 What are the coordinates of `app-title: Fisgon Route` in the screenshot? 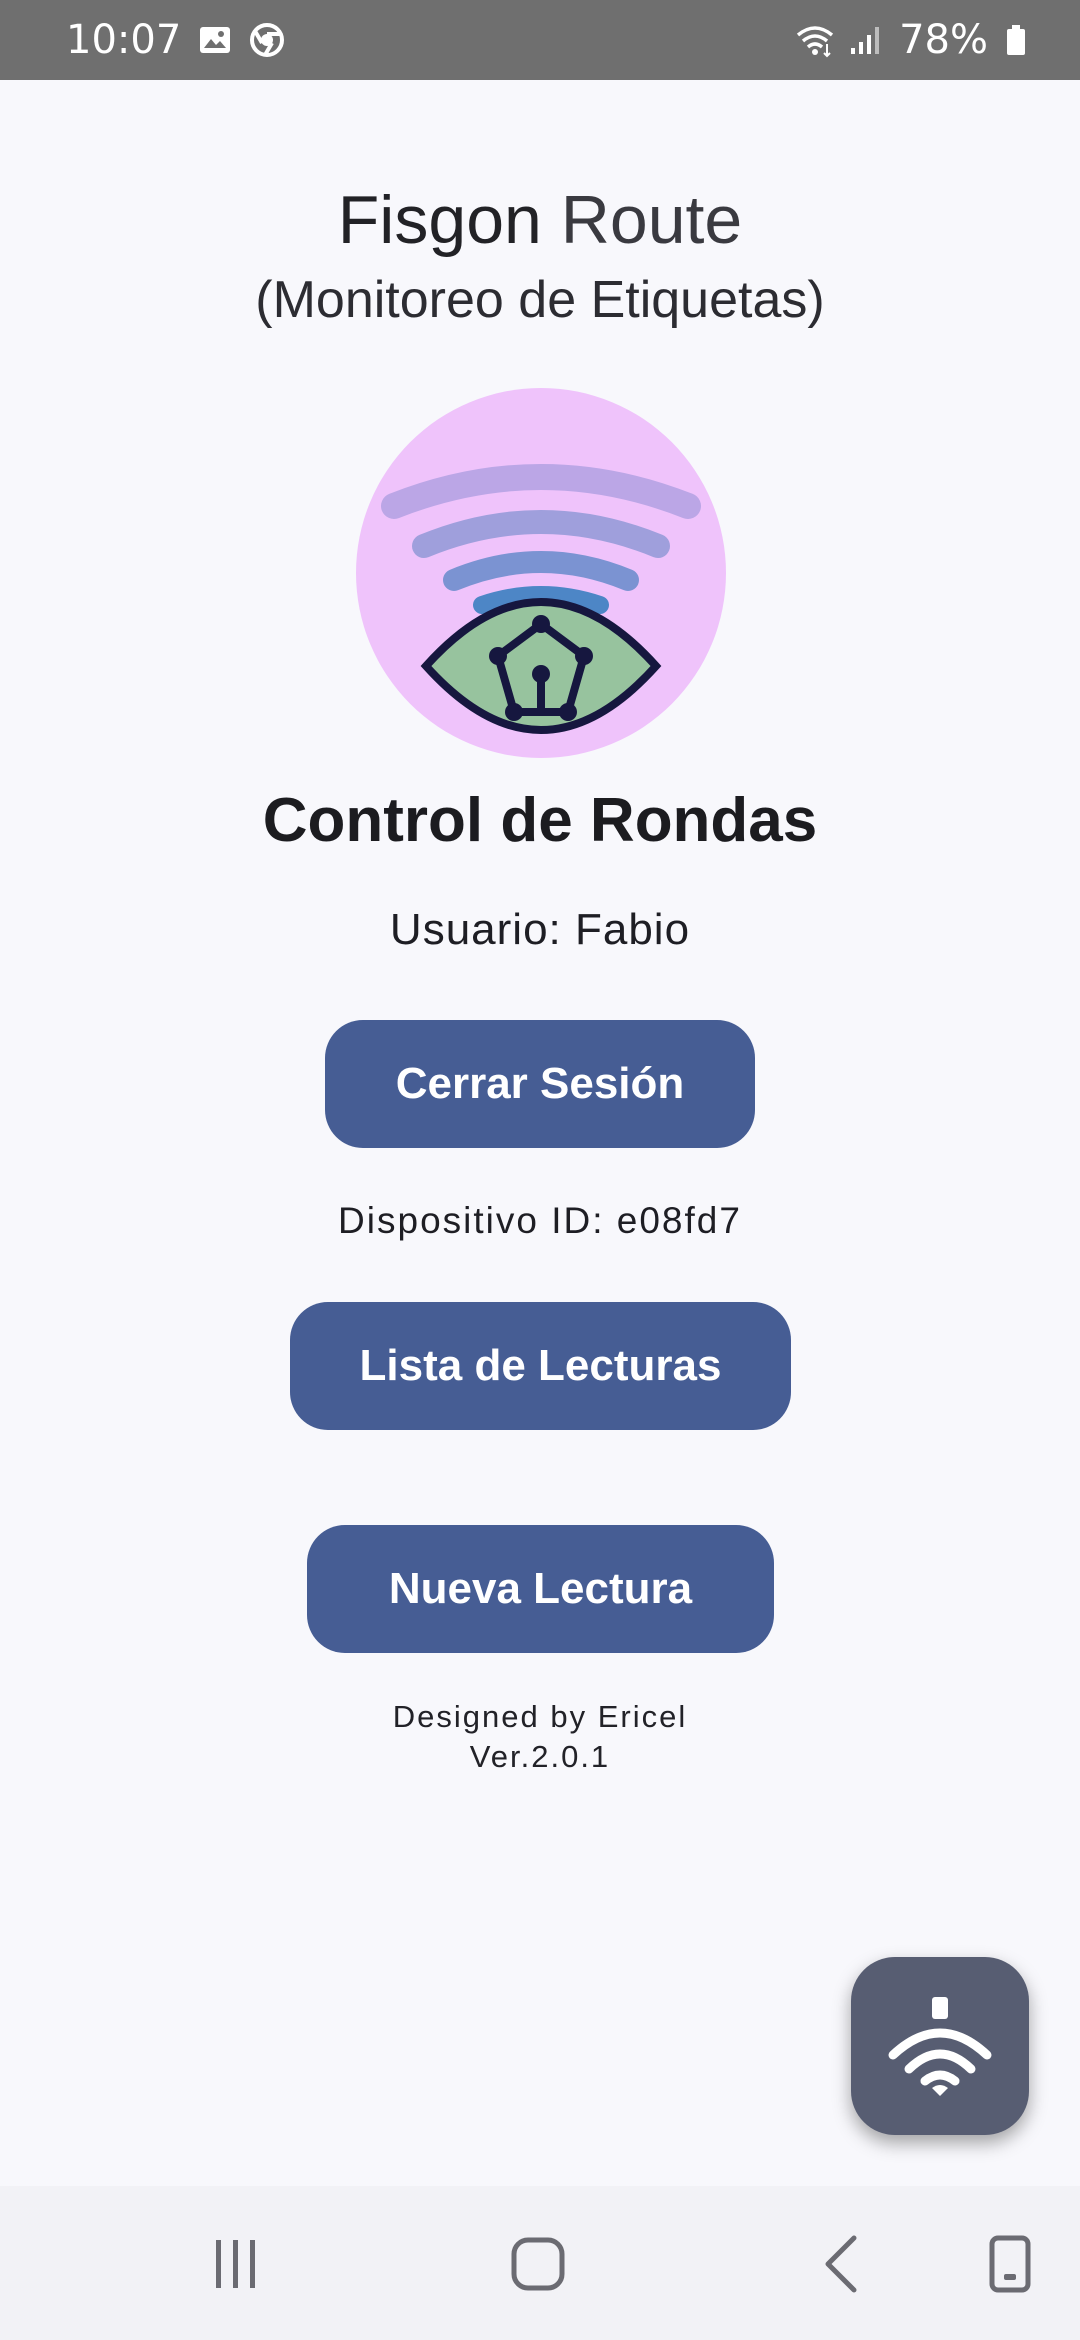 It's located at (540, 220).